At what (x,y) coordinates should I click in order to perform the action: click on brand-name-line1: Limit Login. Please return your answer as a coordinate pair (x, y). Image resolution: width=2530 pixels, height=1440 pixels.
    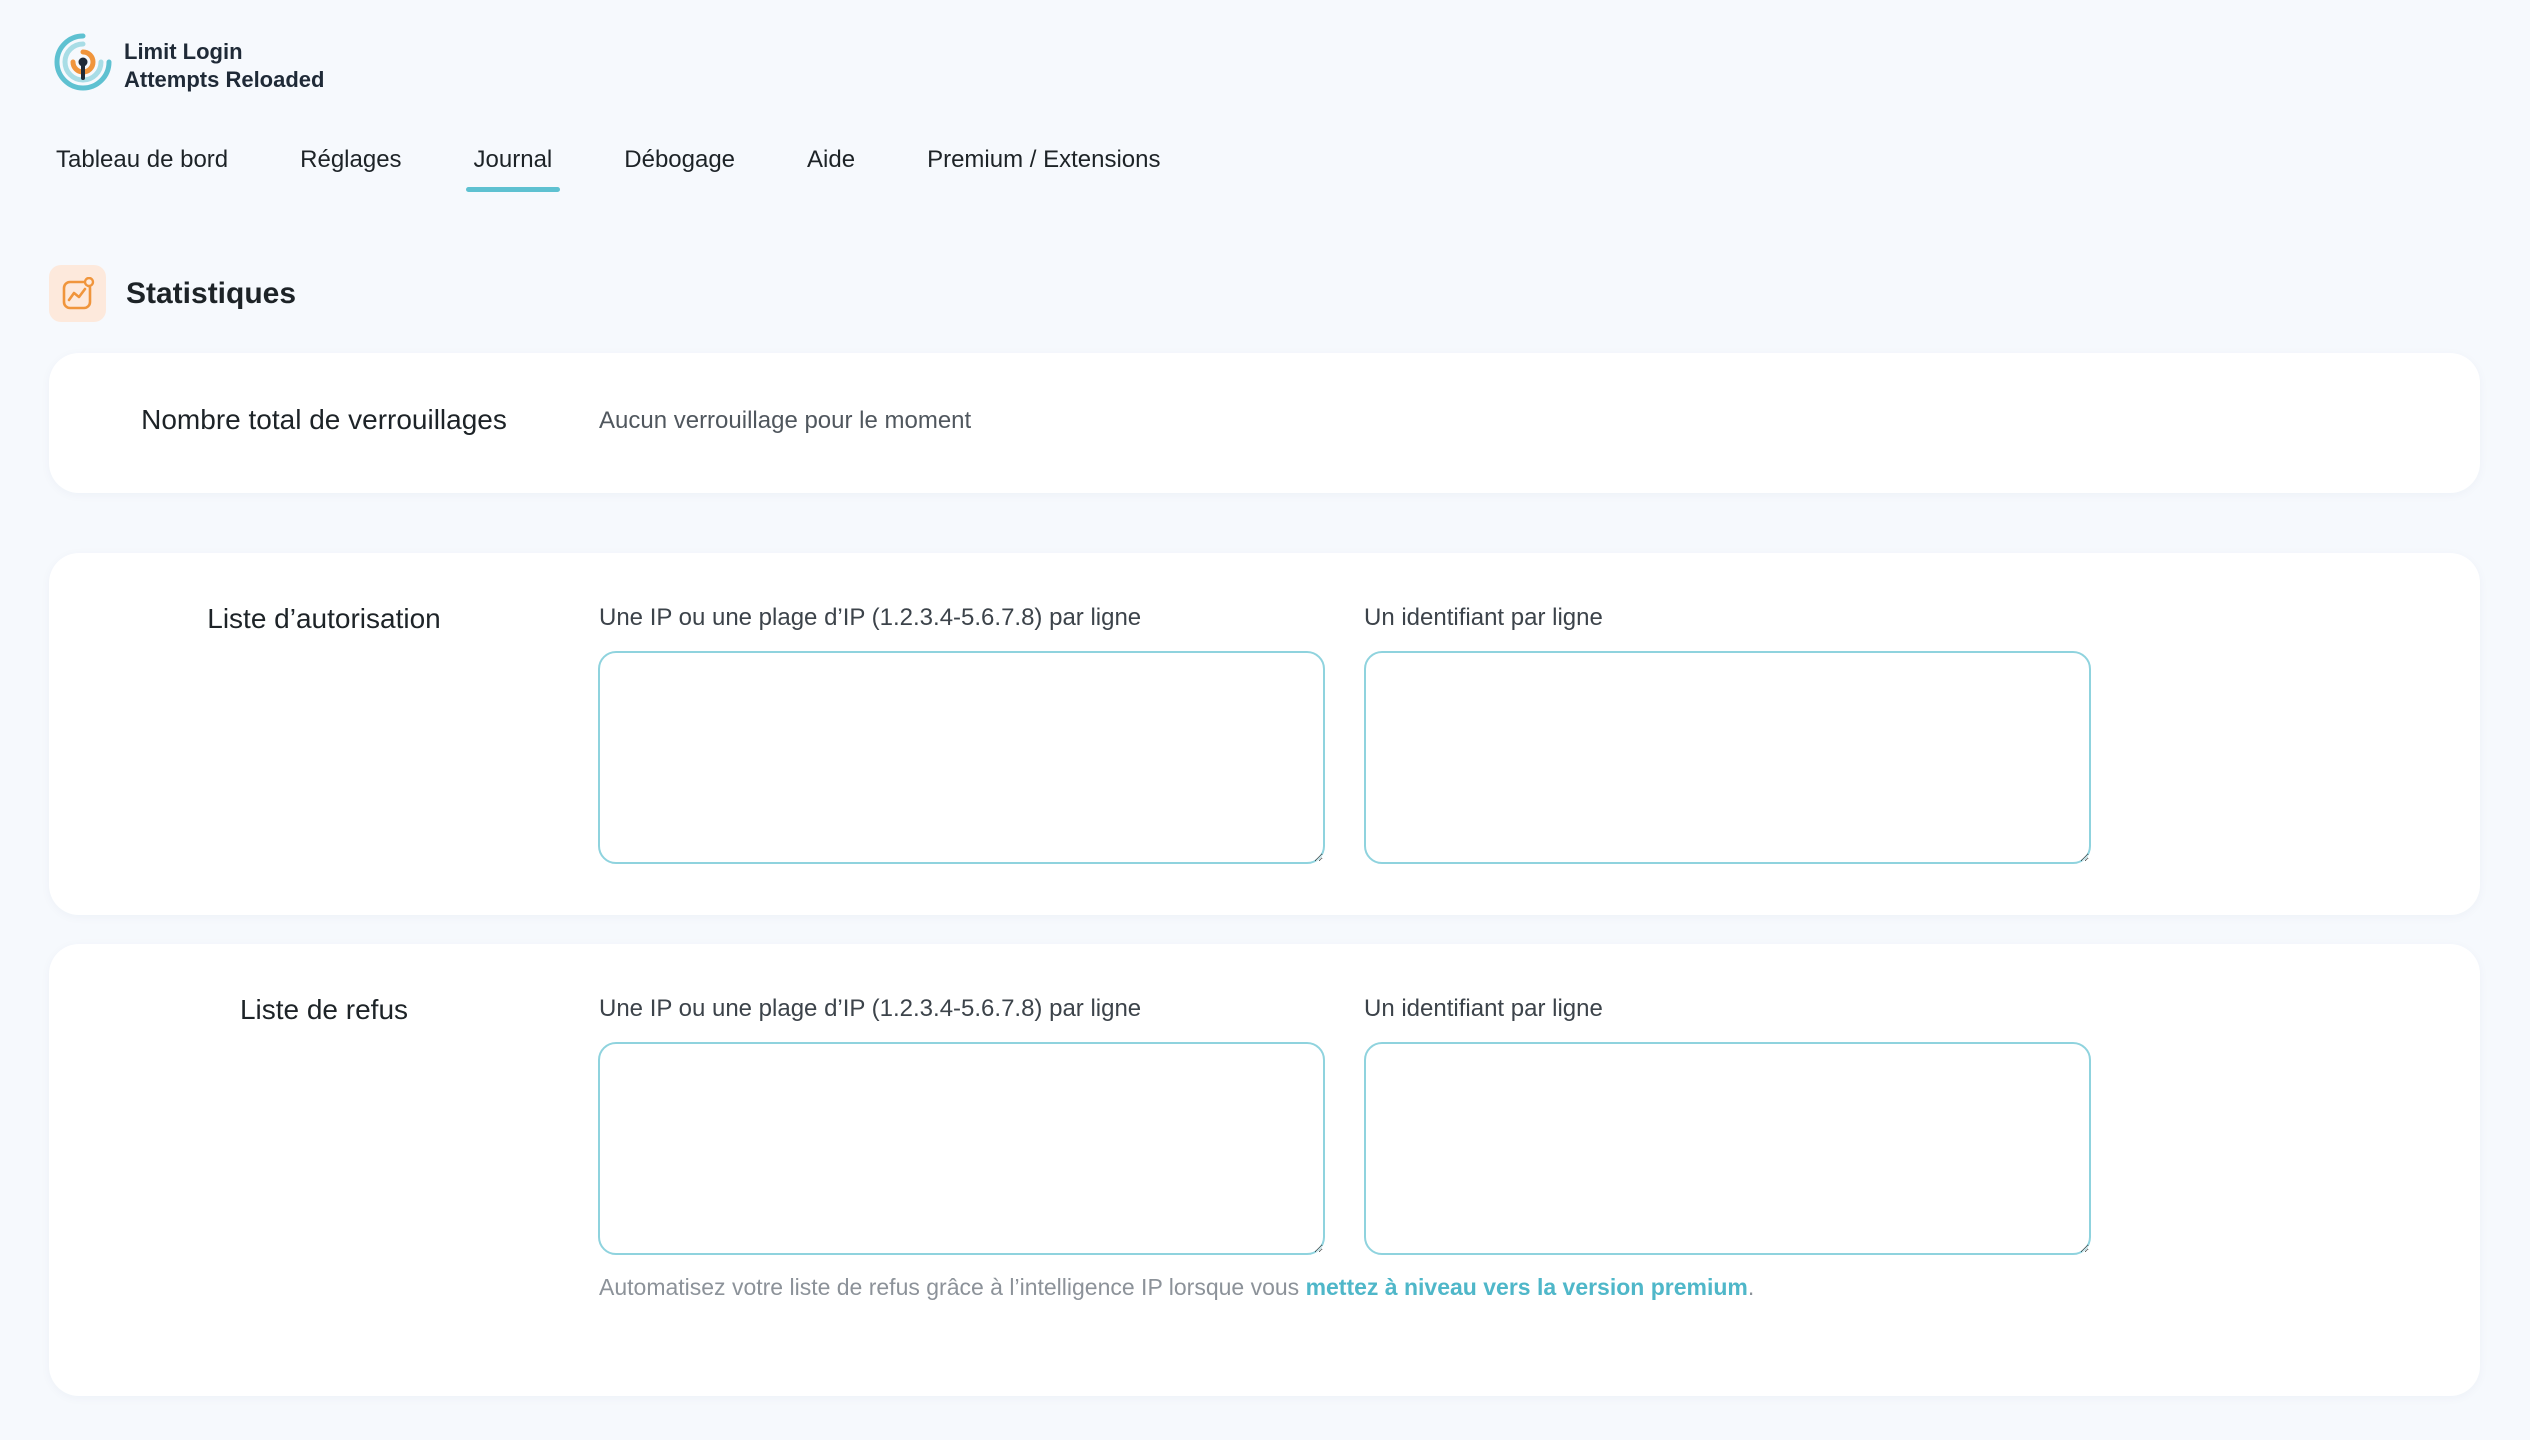
    Looking at the image, I should click on (183, 51).